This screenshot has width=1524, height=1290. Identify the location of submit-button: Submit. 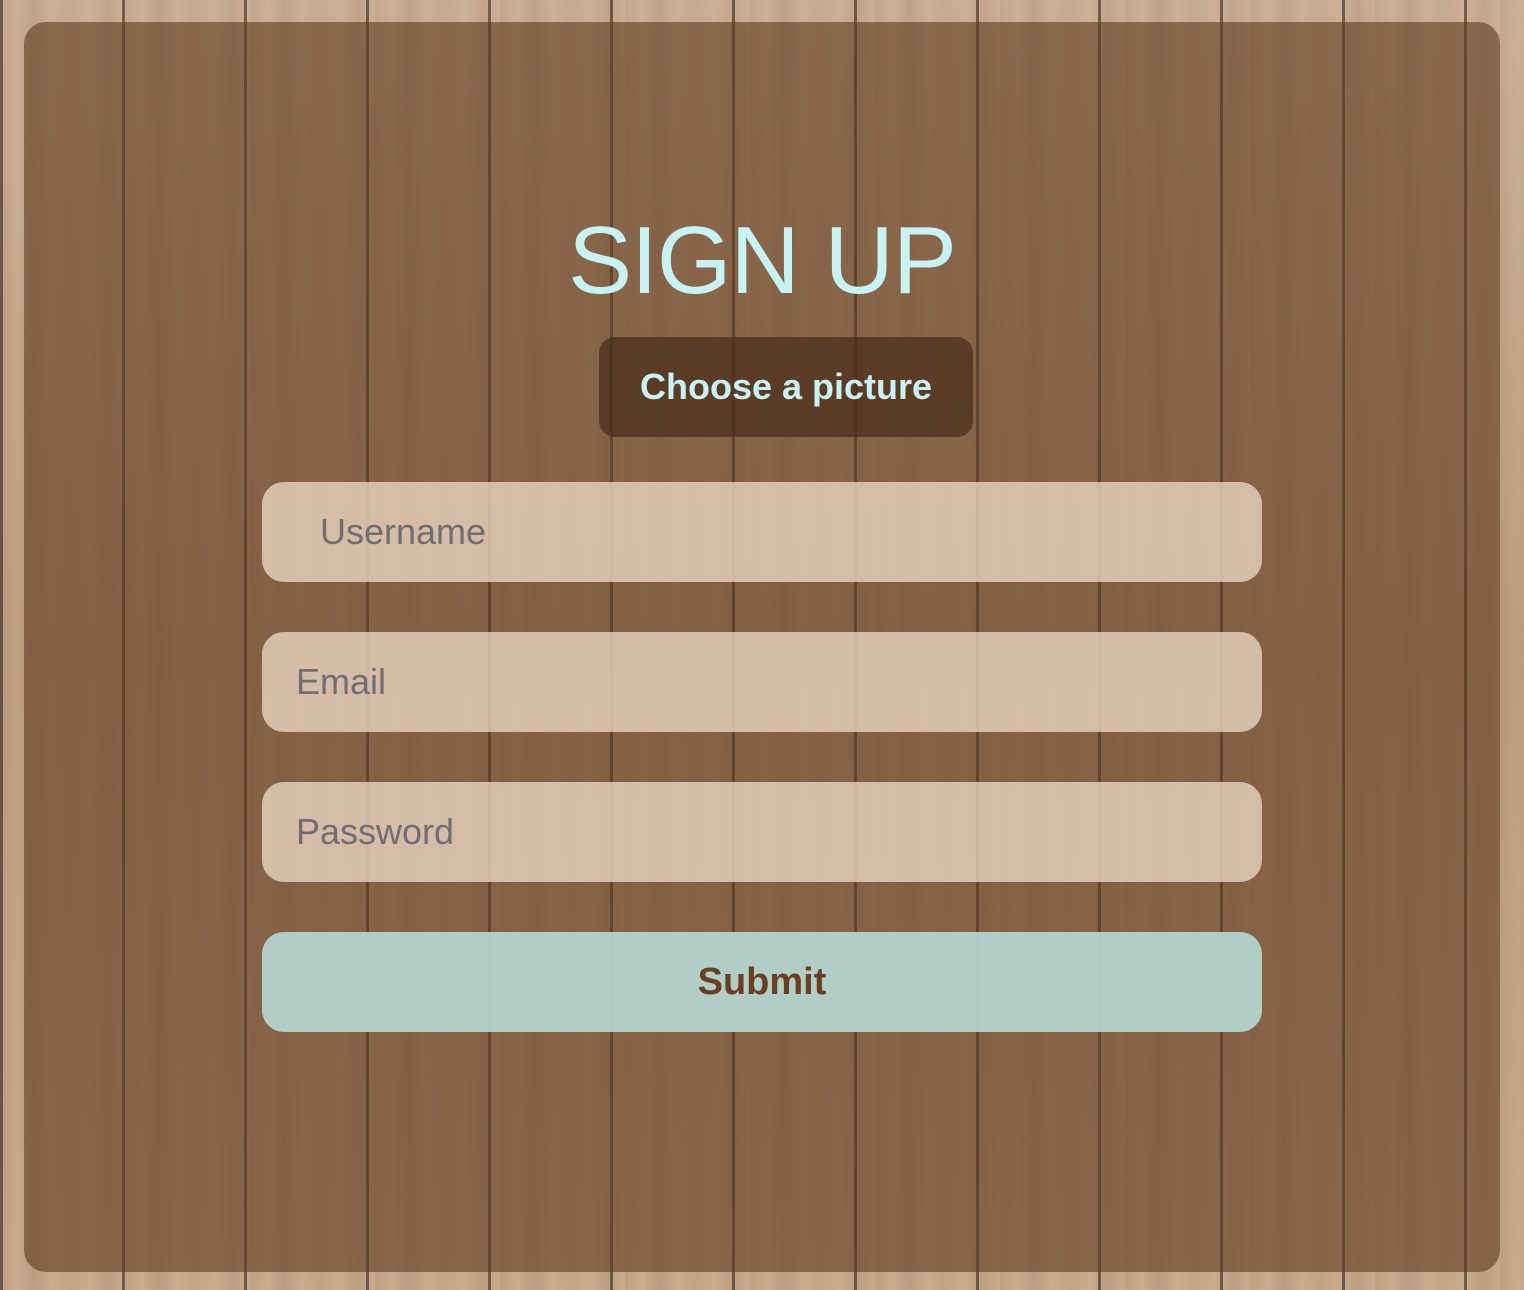
(762, 982).